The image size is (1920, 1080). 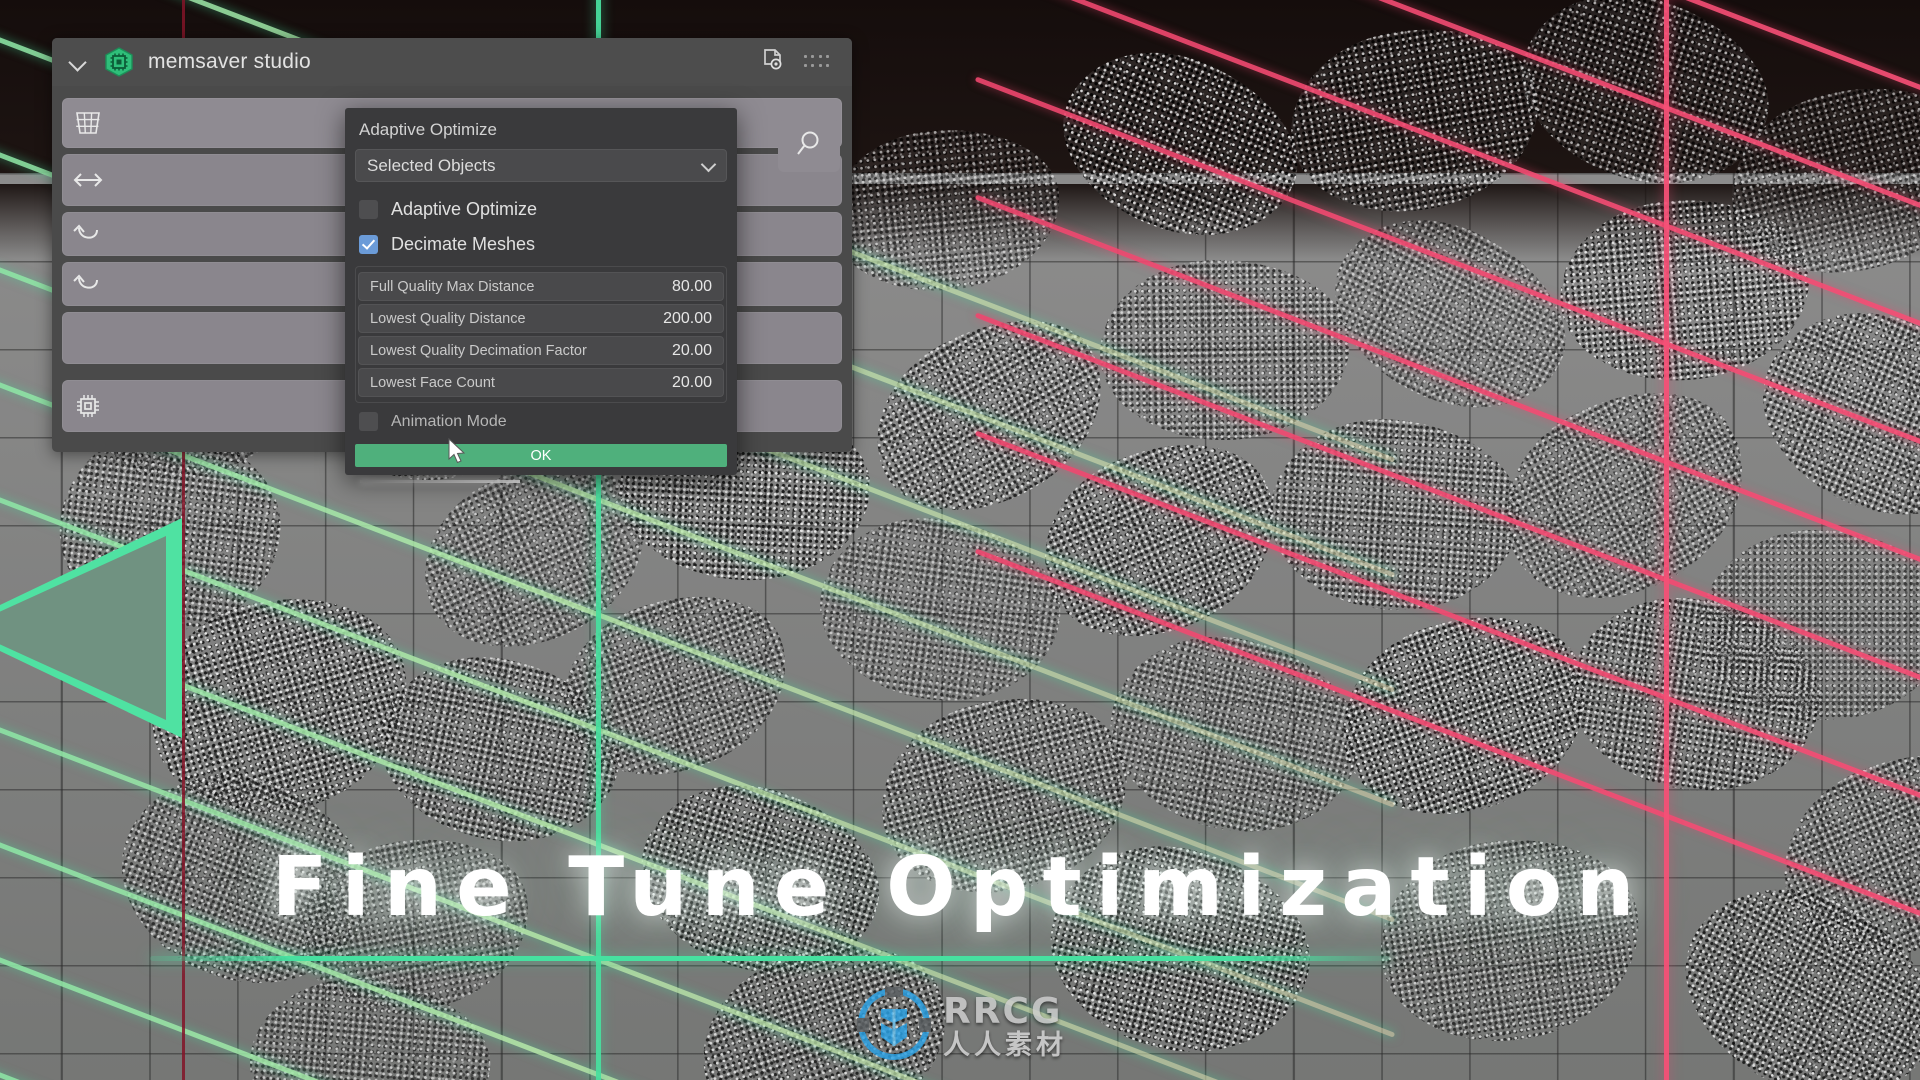 What do you see at coordinates (541, 165) in the screenshot?
I see `scope-select: Selected Objects` at bounding box center [541, 165].